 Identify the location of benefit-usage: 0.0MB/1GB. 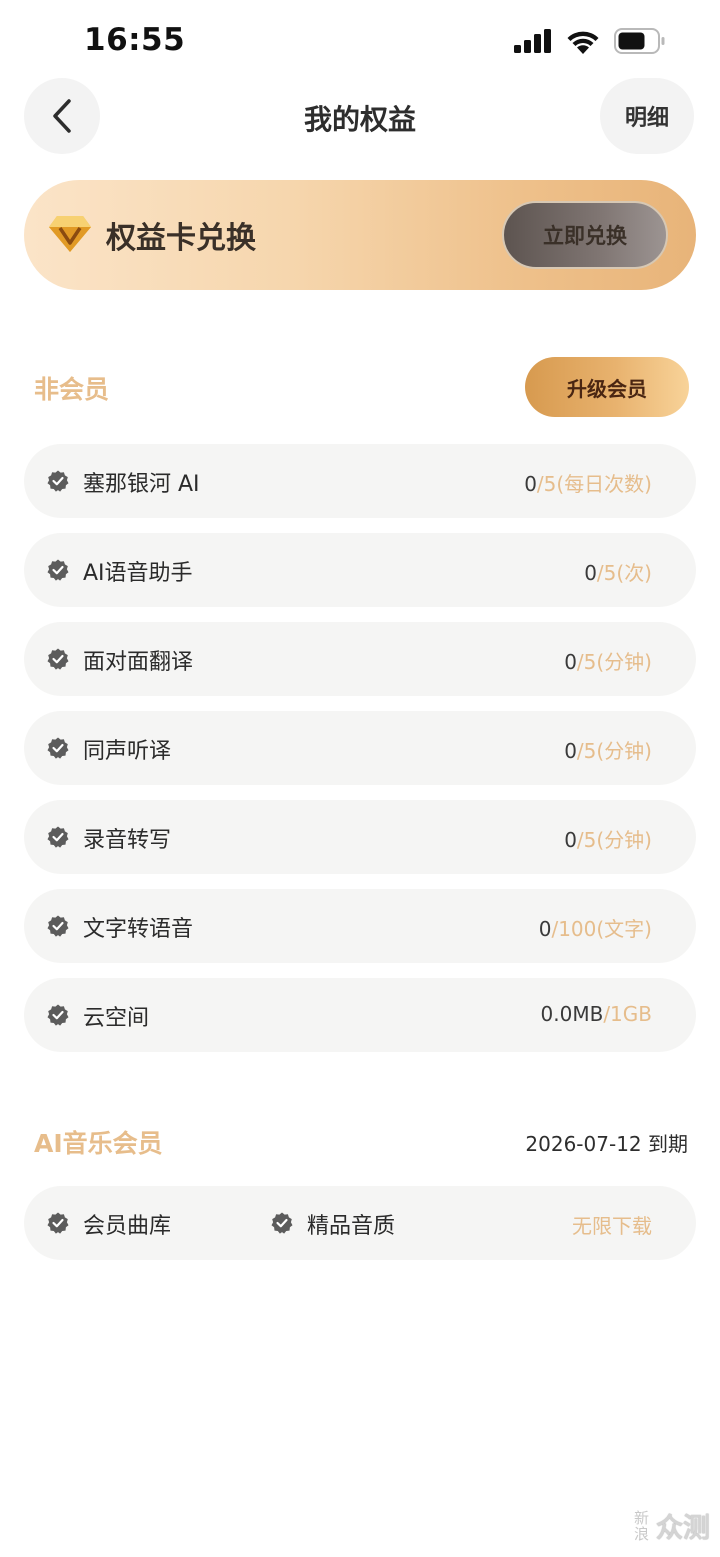
(596, 1014).